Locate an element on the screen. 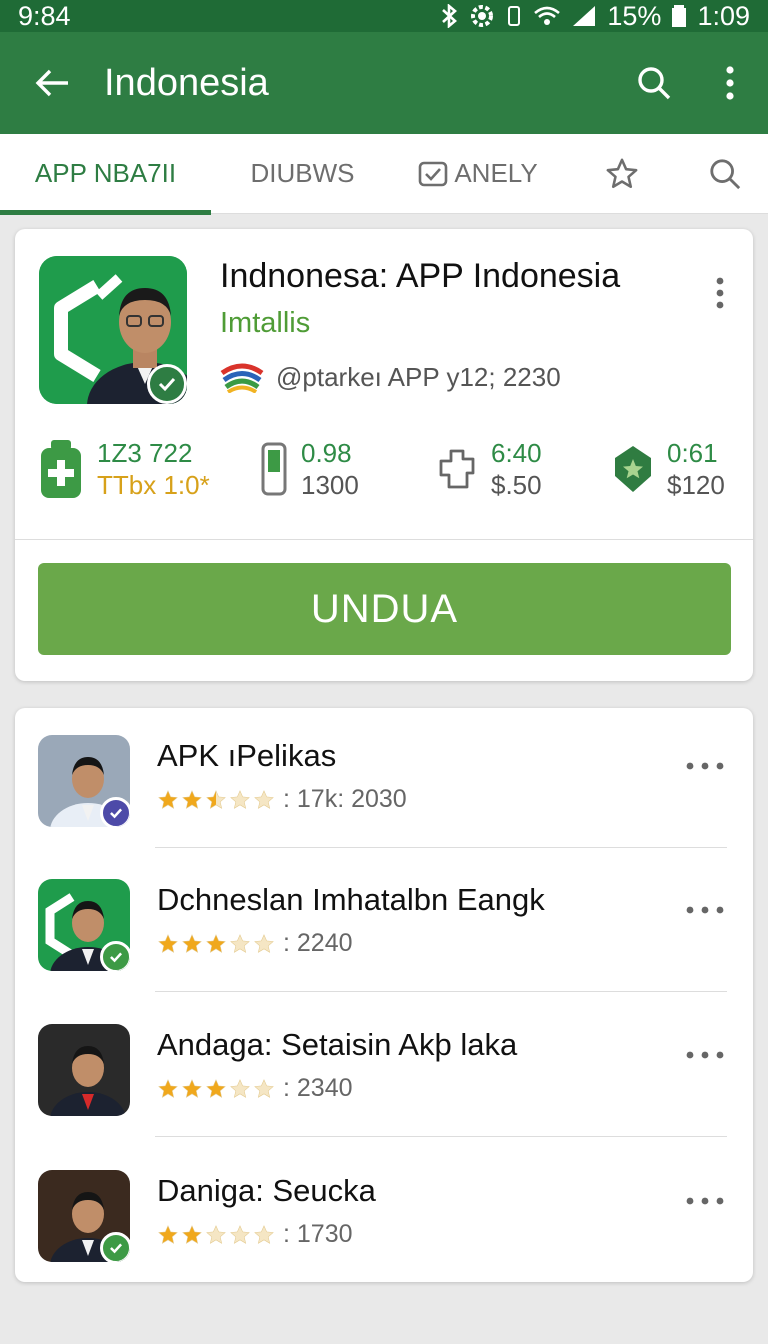 Image resolution: width=768 pixels, height=1344 pixels. rating-text: : 2240 is located at coordinates (318, 943).